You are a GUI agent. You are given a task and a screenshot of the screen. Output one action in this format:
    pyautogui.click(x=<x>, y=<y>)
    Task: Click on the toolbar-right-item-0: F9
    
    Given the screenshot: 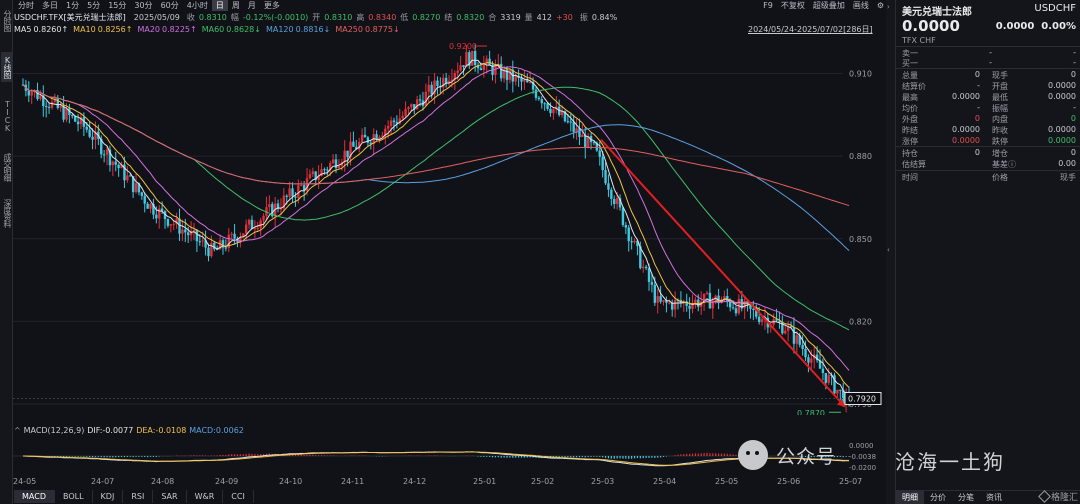 What is the action you would take?
    pyautogui.click(x=768, y=5)
    